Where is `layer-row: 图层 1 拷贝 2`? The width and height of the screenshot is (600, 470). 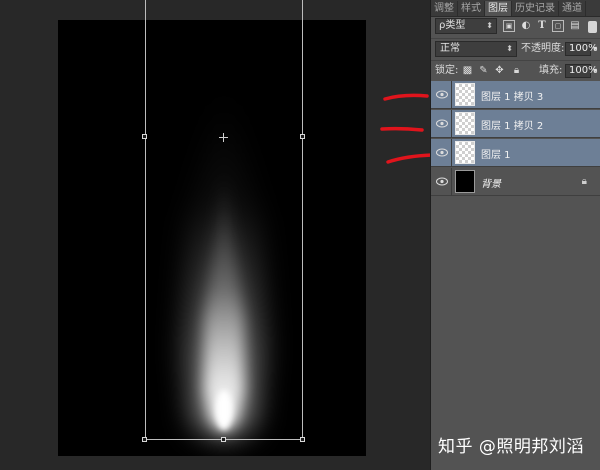
layer-row: 图层 1 拷贝 2 is located at coordinates (515, 124).